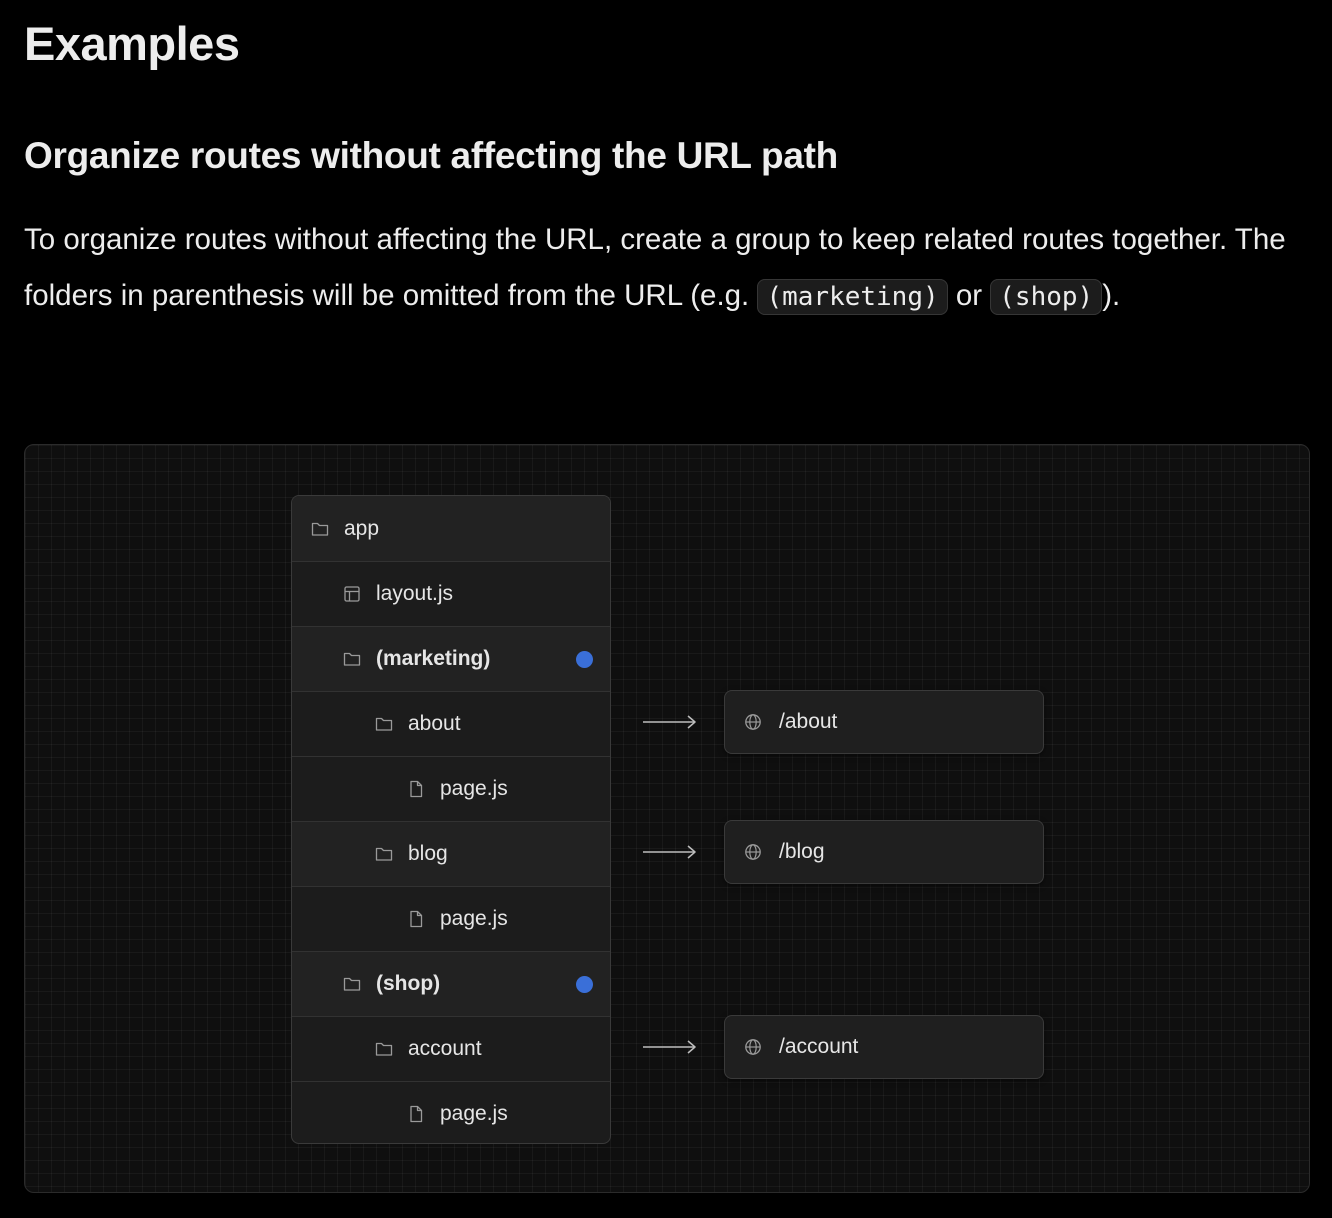 The image size is (1332, 1218). Describe the element at coordinates (819, 1046) in the screenshot. I see `route-path-label: /account` at that location.